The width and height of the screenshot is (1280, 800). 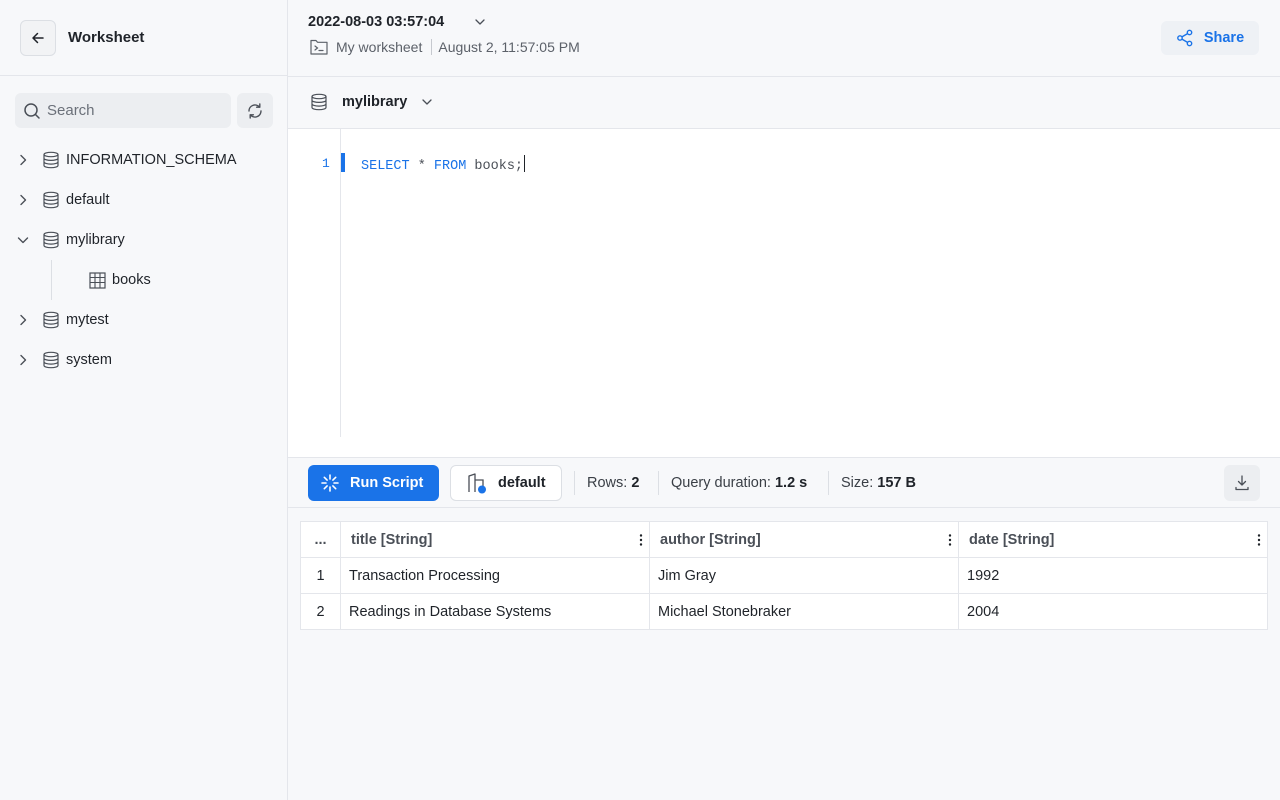 I want to click on table-cell: Jim Gray, so click(x=804, y=575).